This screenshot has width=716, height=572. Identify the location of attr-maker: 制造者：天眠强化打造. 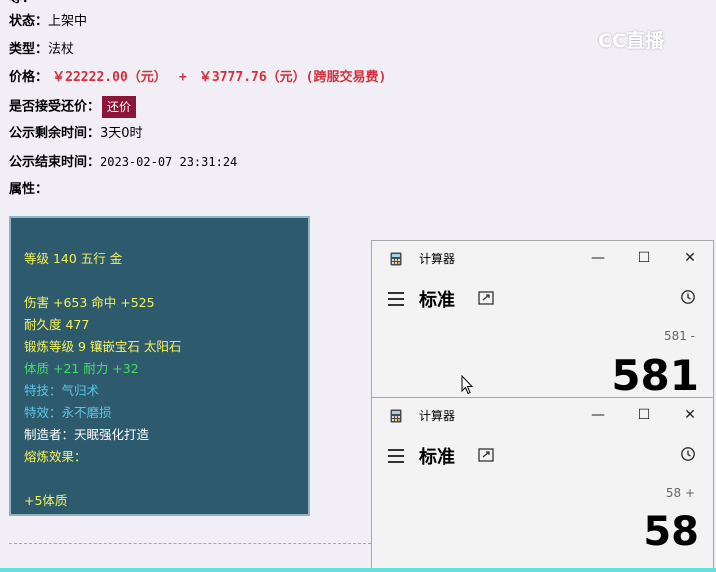
(87, 434).